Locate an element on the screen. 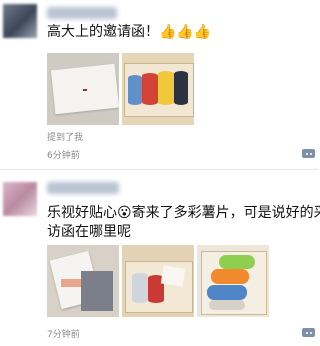  package-image is located at coordinates (97, 291).